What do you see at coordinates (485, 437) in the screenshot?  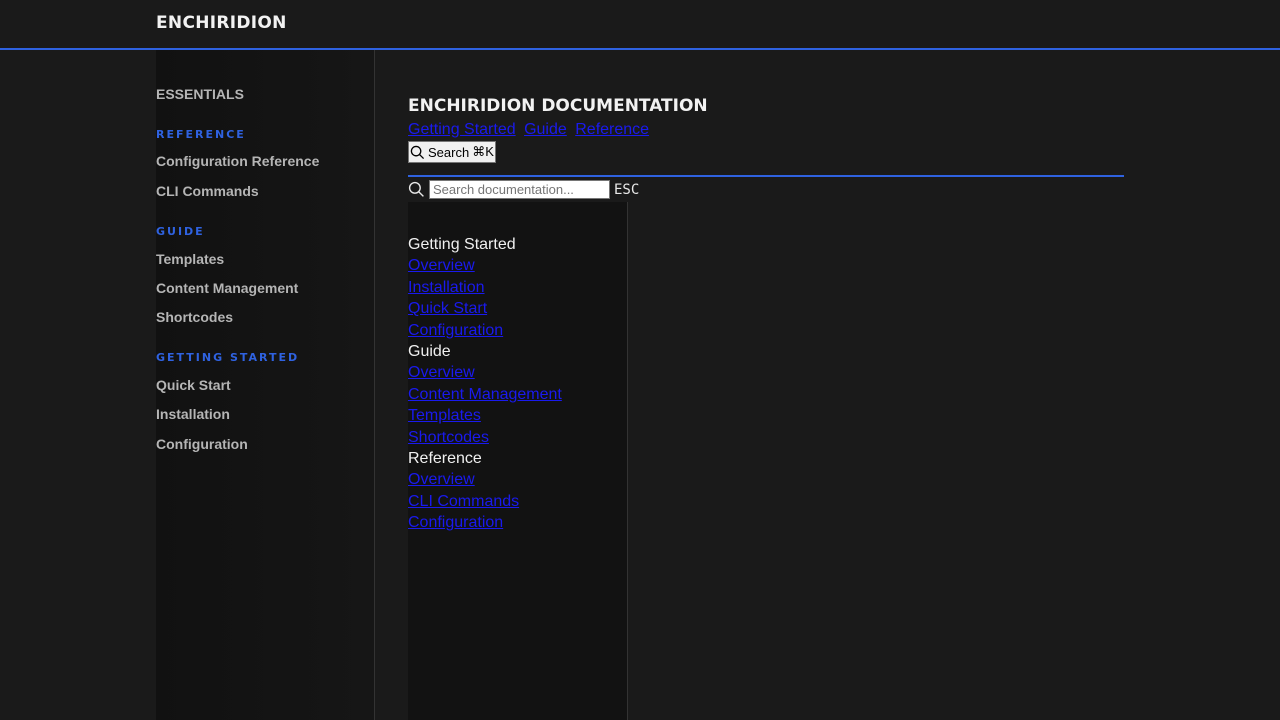 I see `result-link: Shortcodes` at bounding box center [485, 437].